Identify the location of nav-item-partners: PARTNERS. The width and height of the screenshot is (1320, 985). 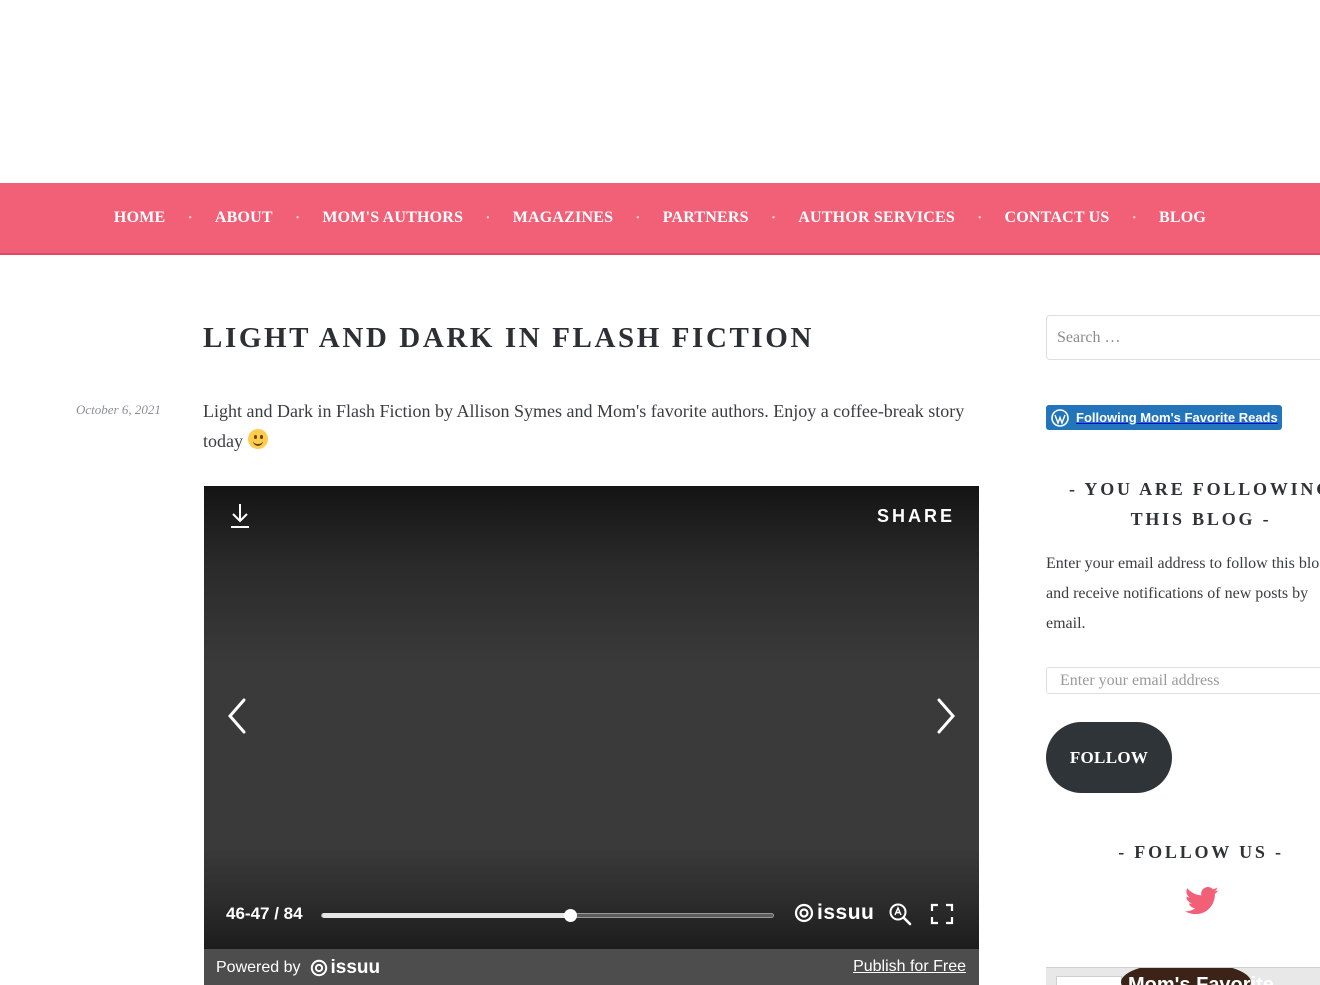
(706, 218).